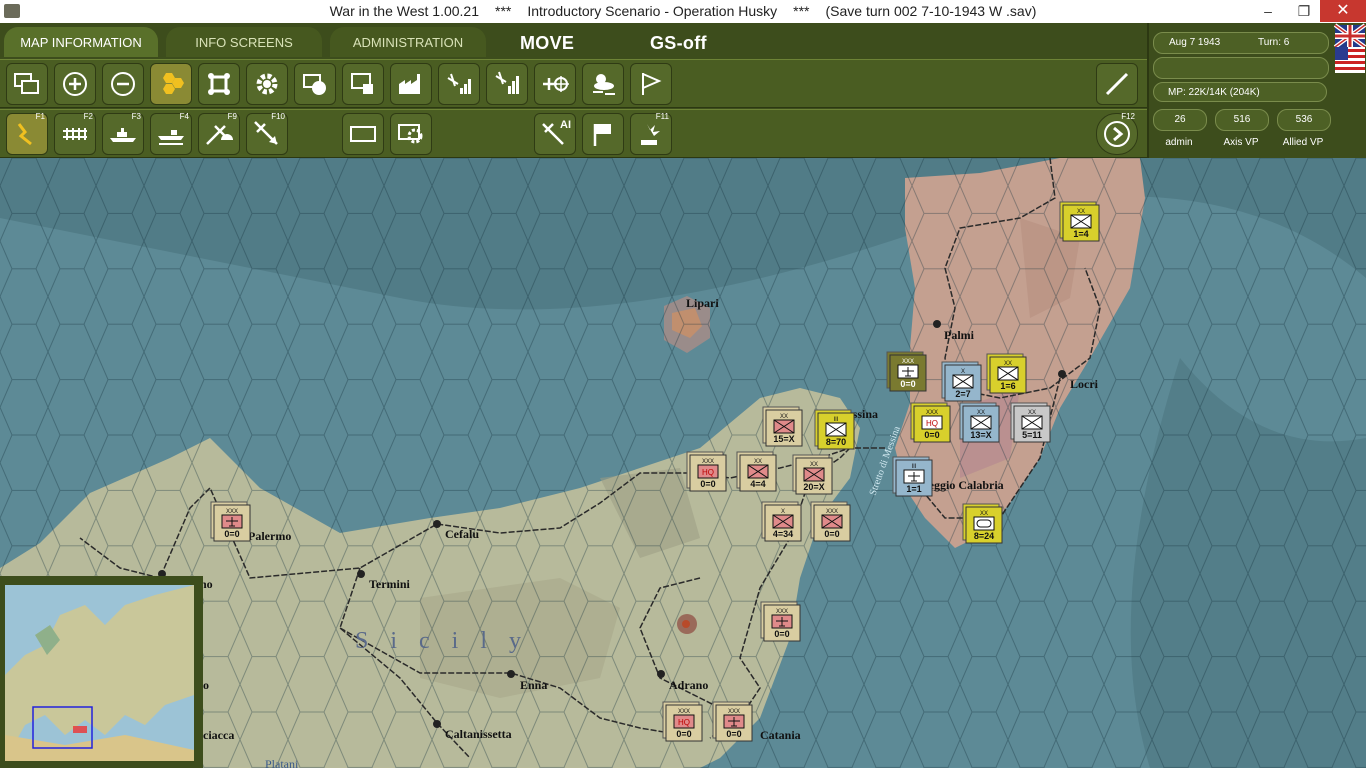 This screenshot has height=768, width=1366. I want to click on combat-button: F11, so click(651, 133).